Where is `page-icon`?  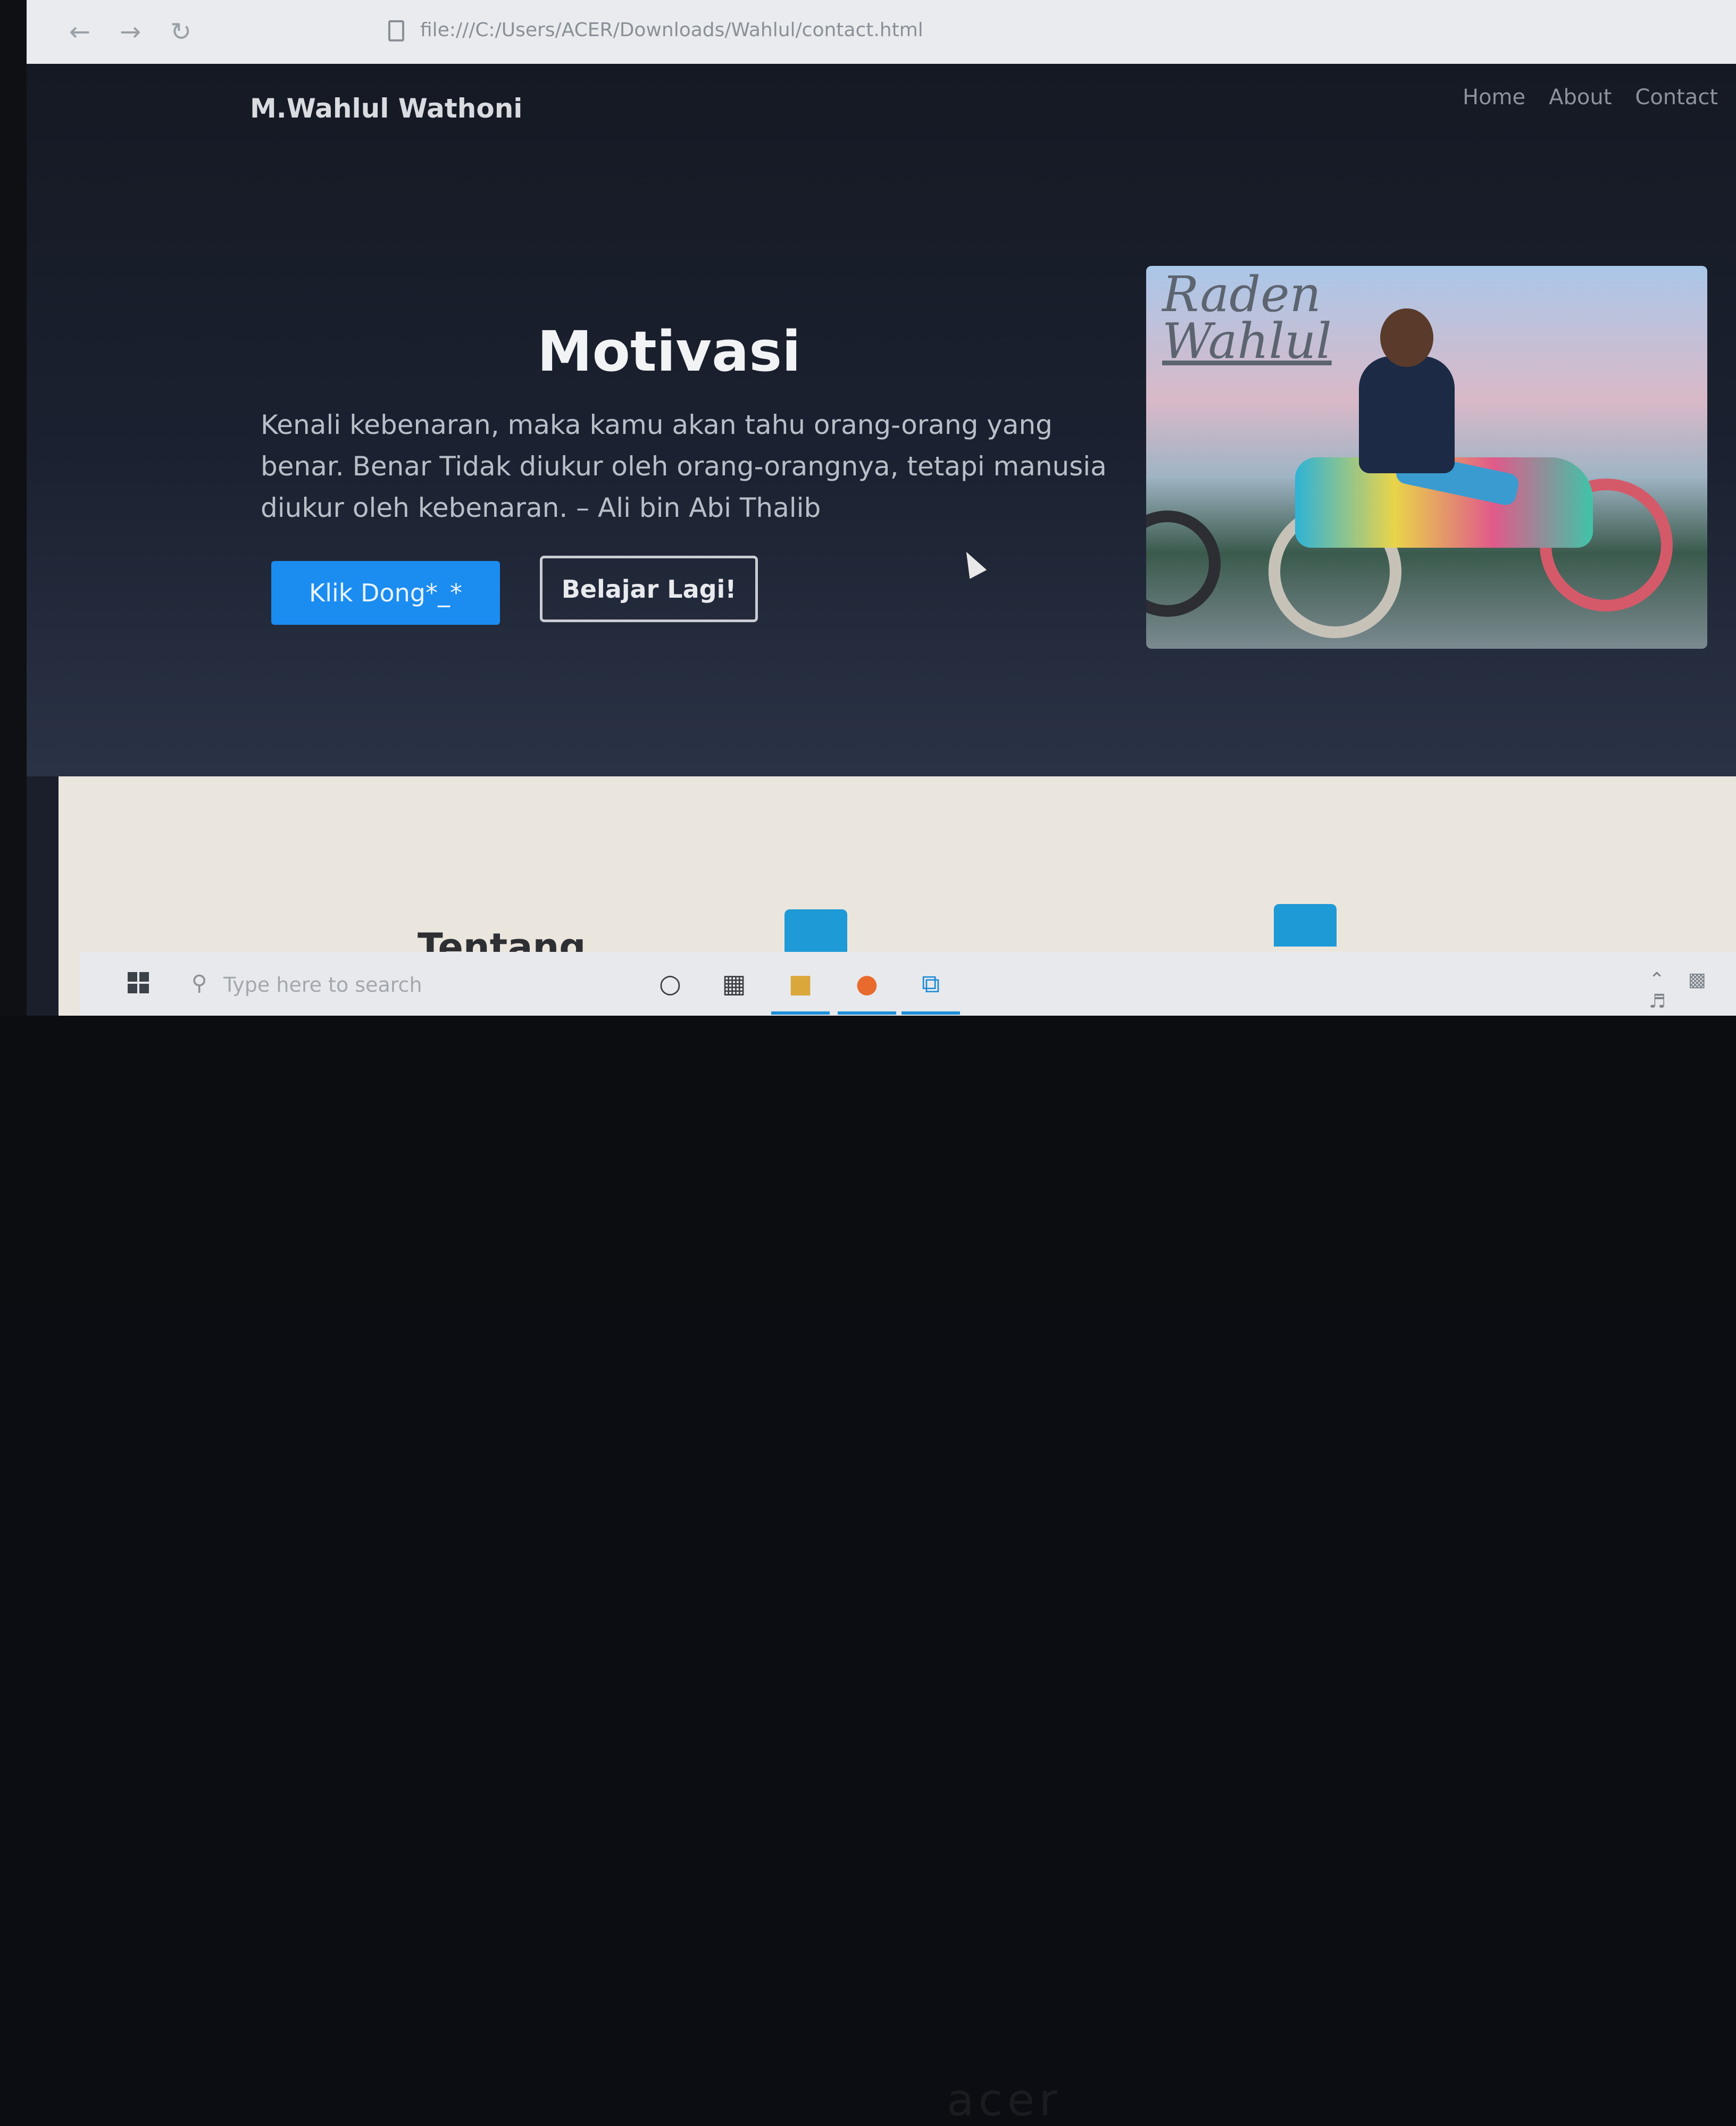 page-icon is located at coordinates (396, 30).